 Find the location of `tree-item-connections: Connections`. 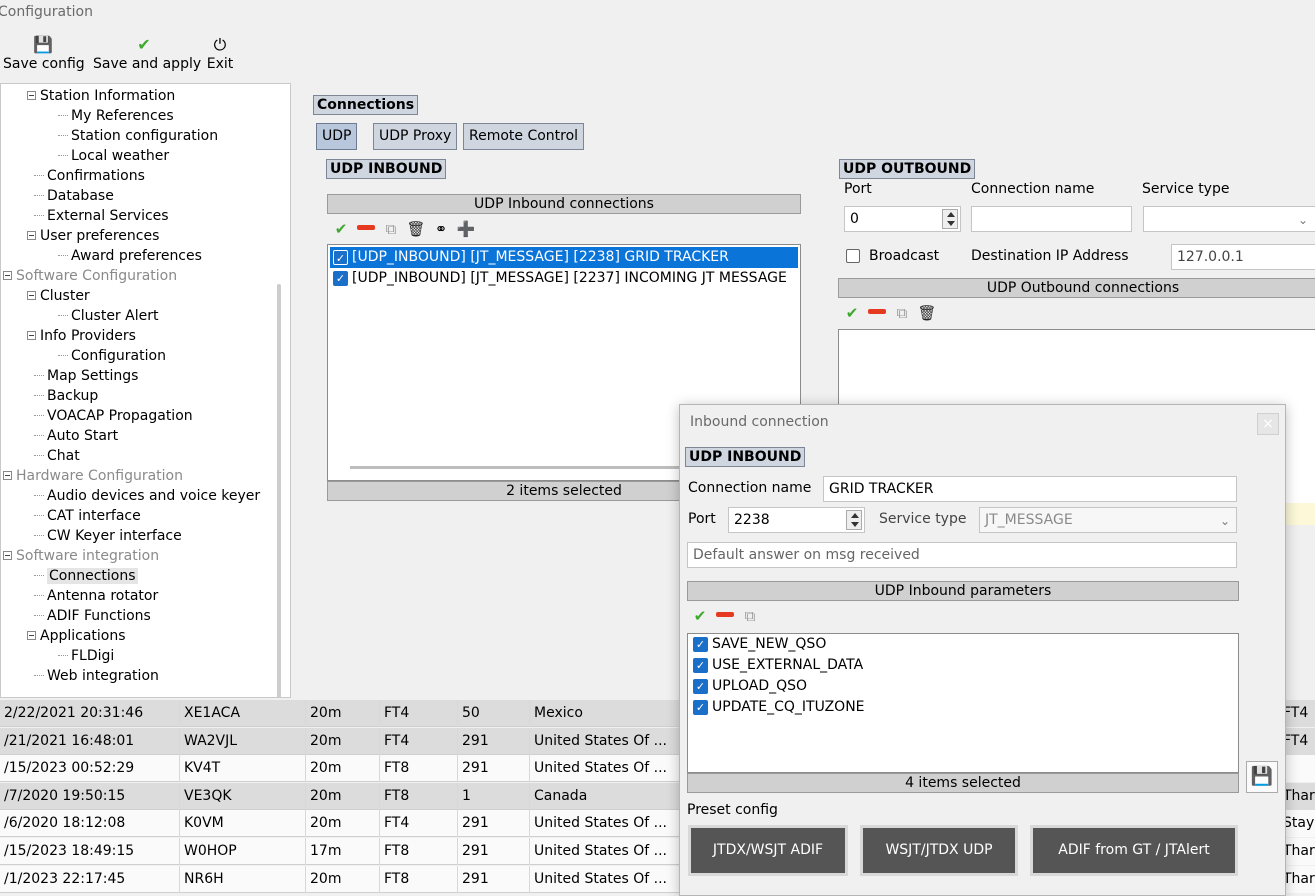

tree-item-connections: Connections is located at coordinates (86, 576).